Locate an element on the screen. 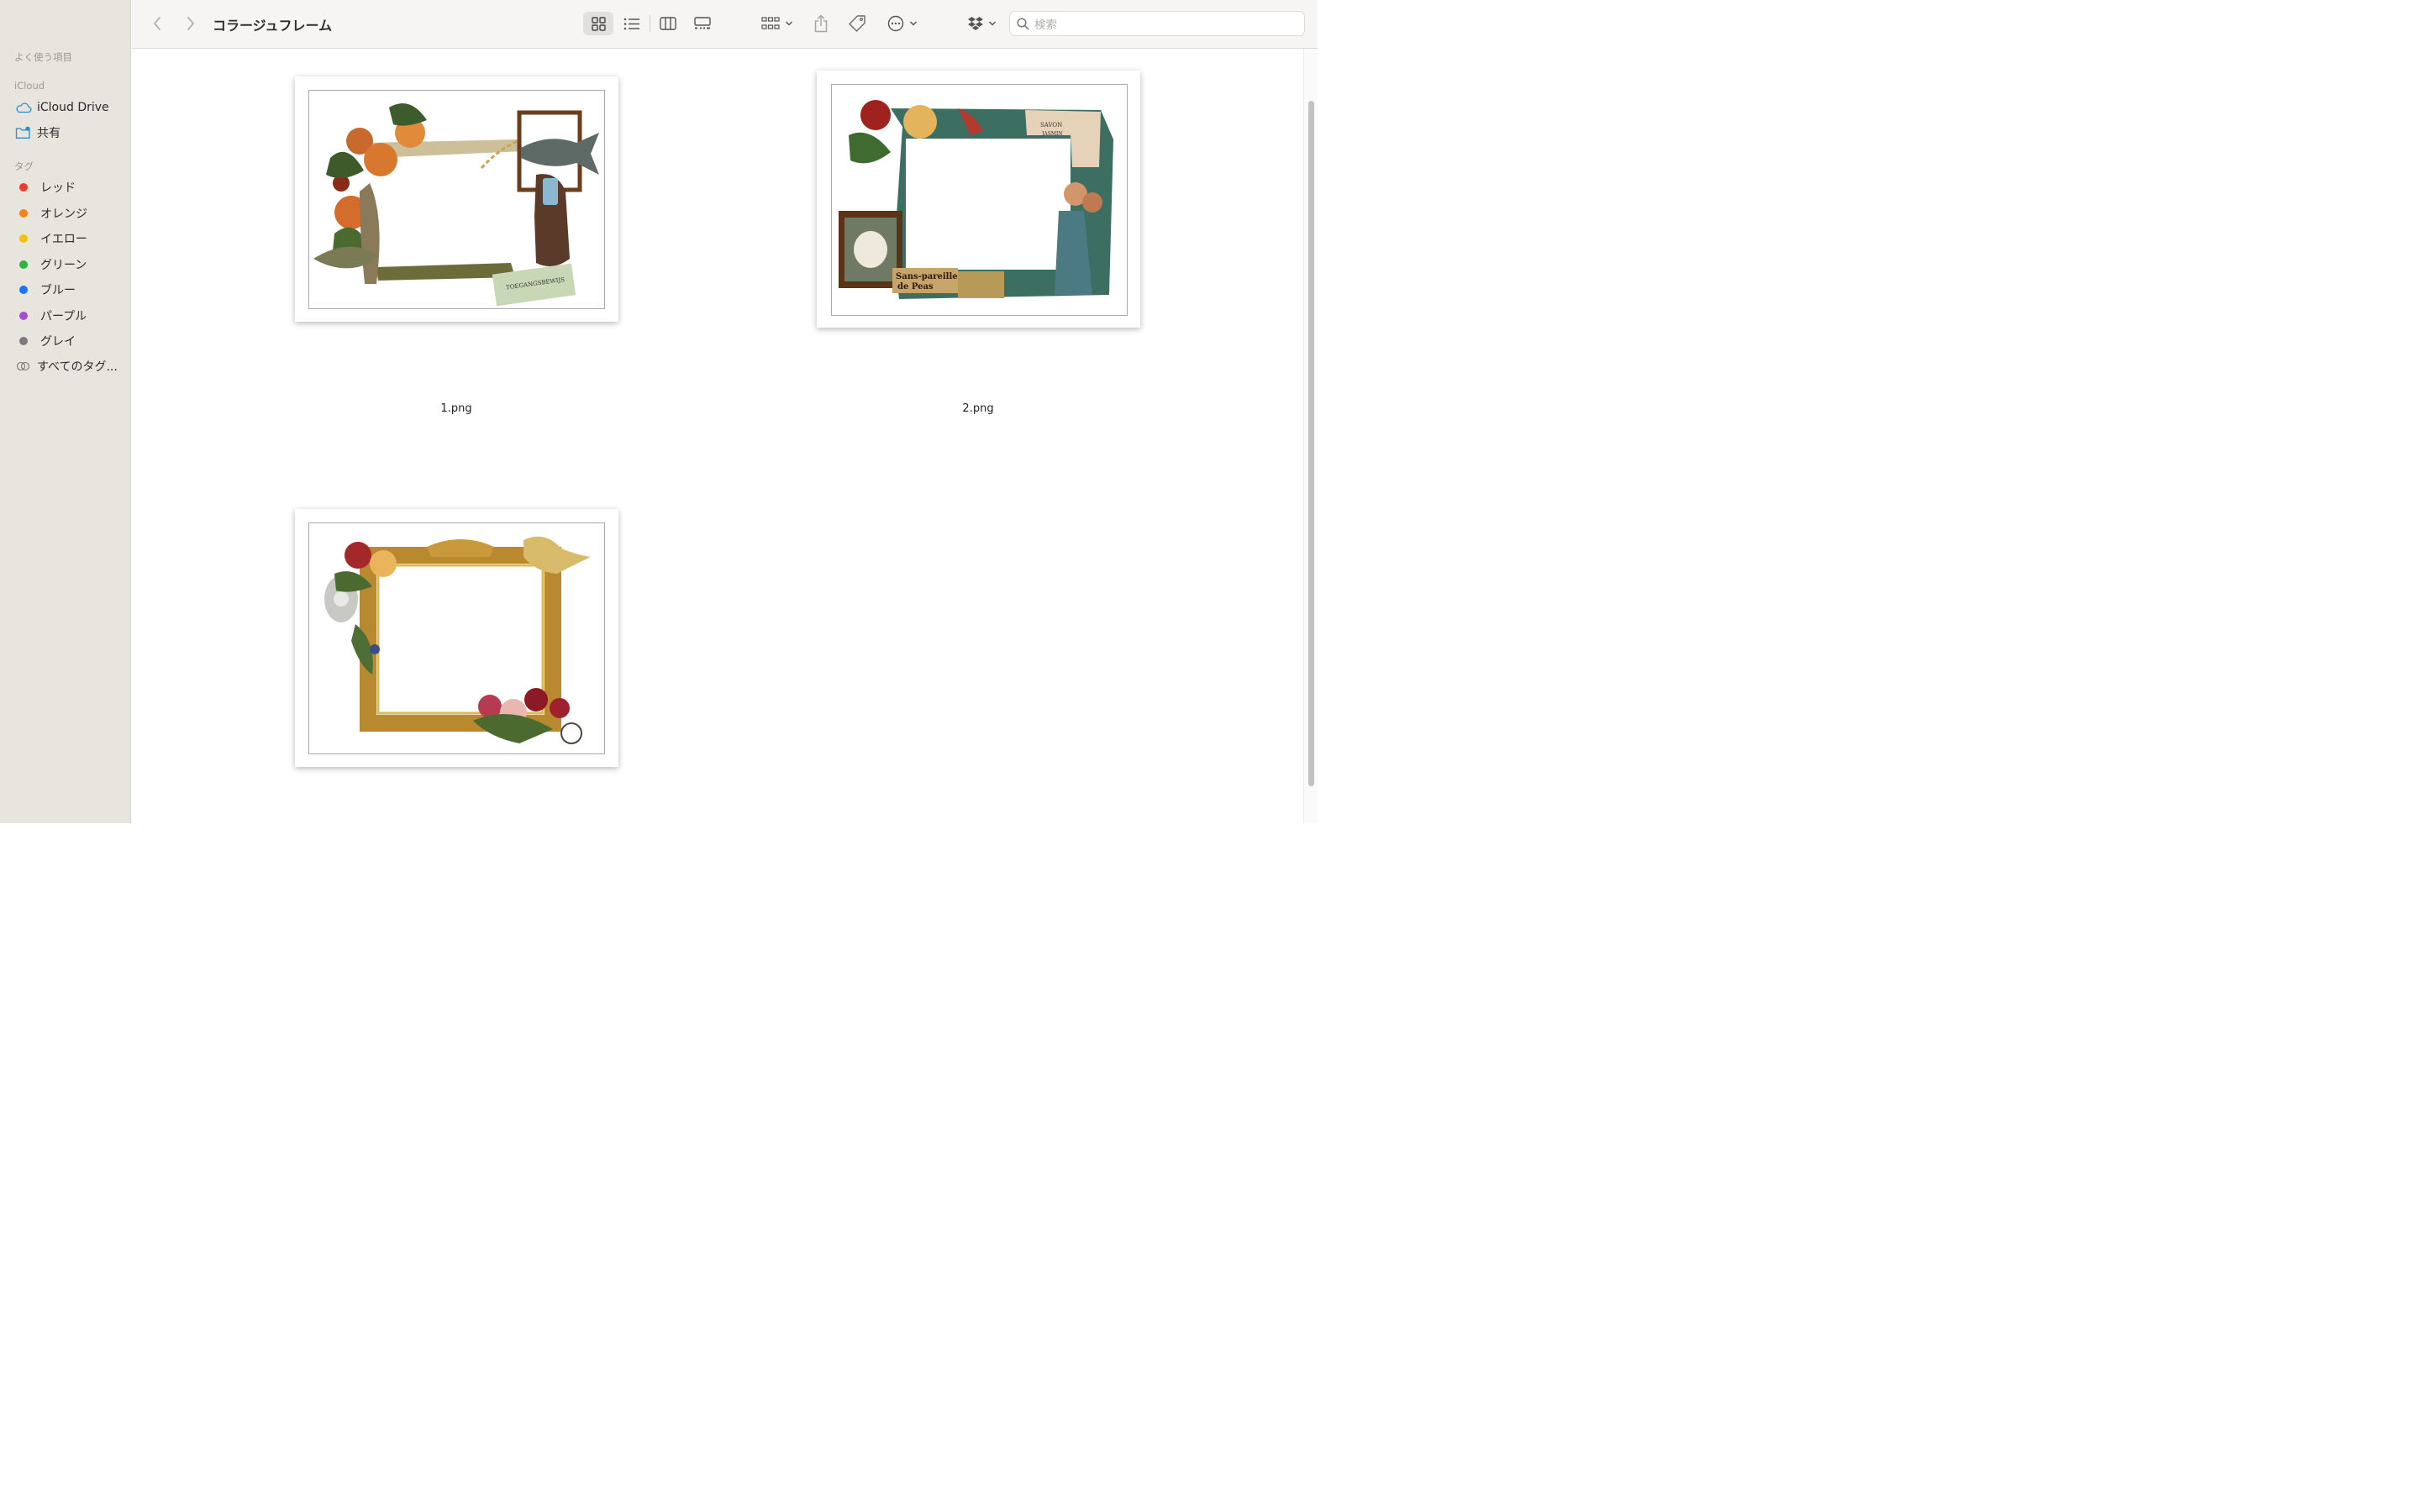 Image resolution: width=2420 pixels, height=1512 pixels. thumbnail-frame-border is located at coordinates (456, 638).